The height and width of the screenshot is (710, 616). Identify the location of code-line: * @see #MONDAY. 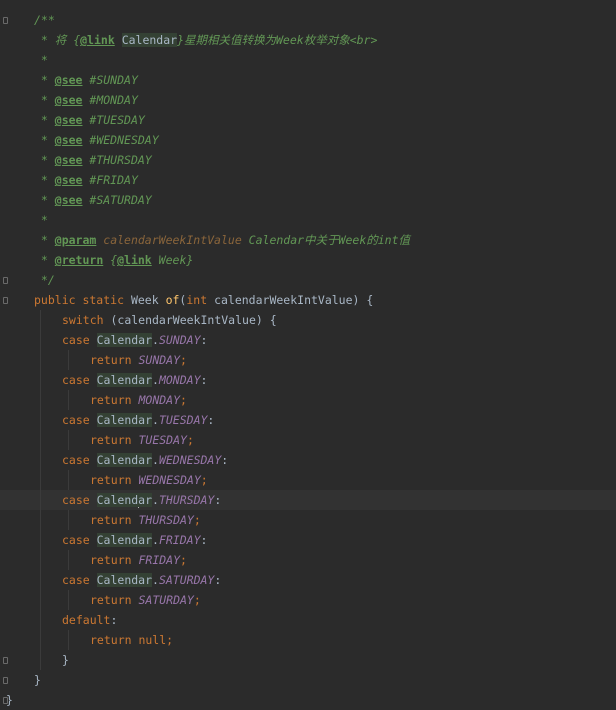
(308, 100).